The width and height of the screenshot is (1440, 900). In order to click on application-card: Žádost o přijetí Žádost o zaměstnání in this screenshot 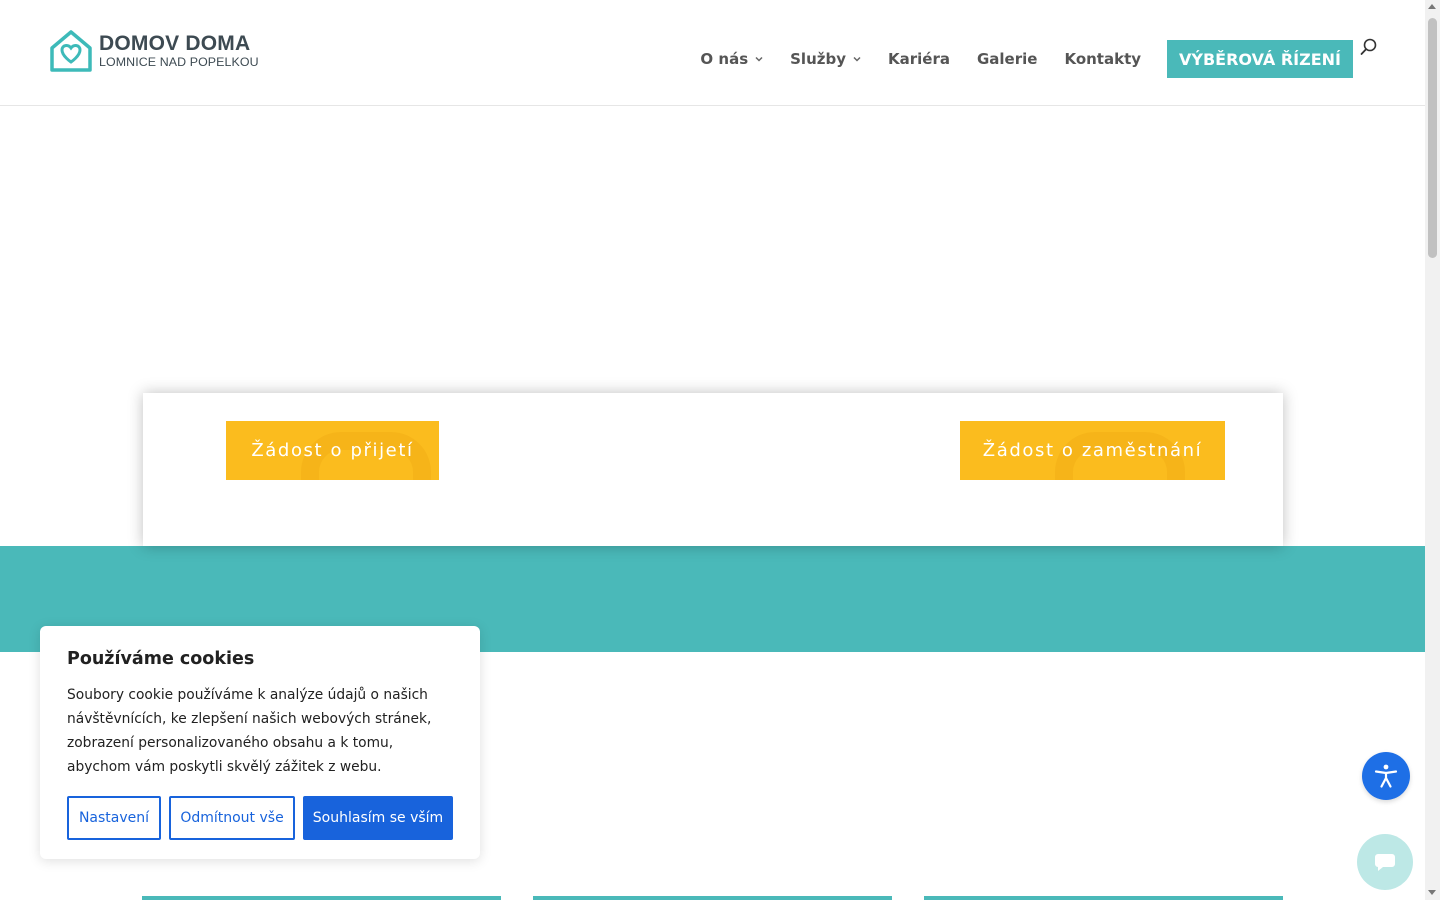, I will do `click(713, 469)`.